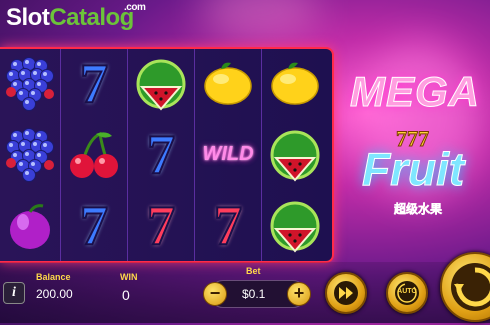 The width and height of the screenshot is (490, 325). I want to click on wild-symbol: WILD, so click(228, 155).